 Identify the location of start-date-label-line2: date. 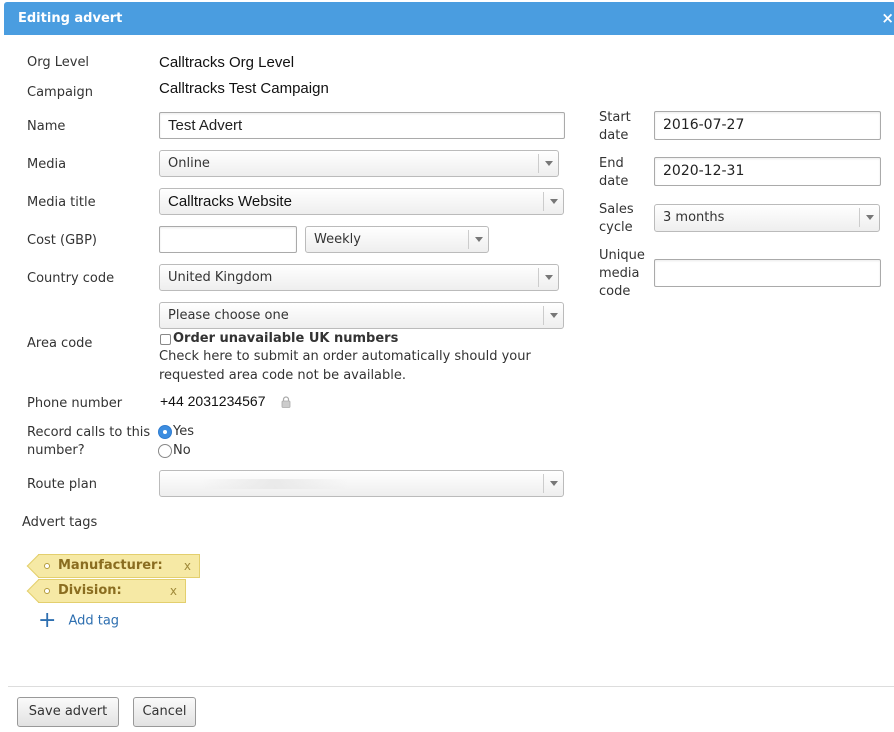
(614, 135).